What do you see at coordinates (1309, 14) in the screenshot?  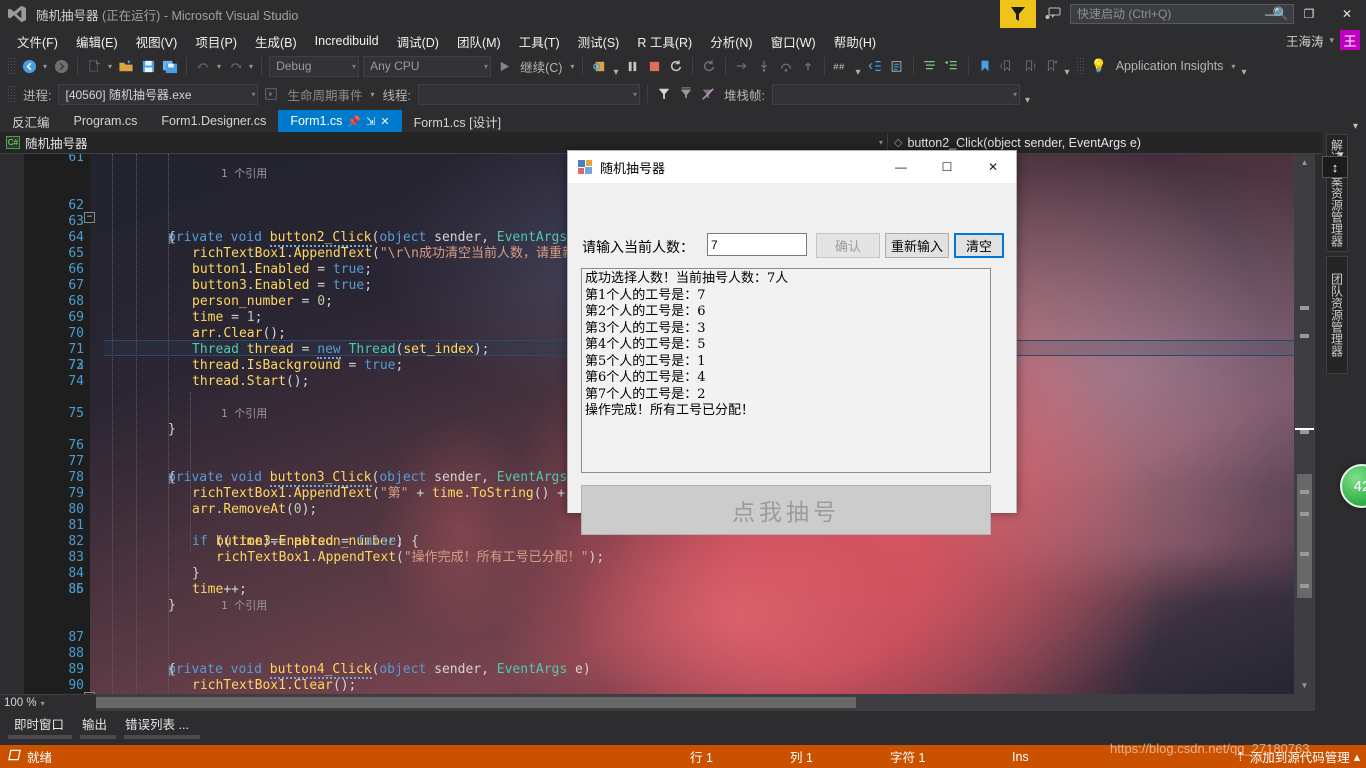 I see `restore-button: ❐` at bounding box center [1309, 14].